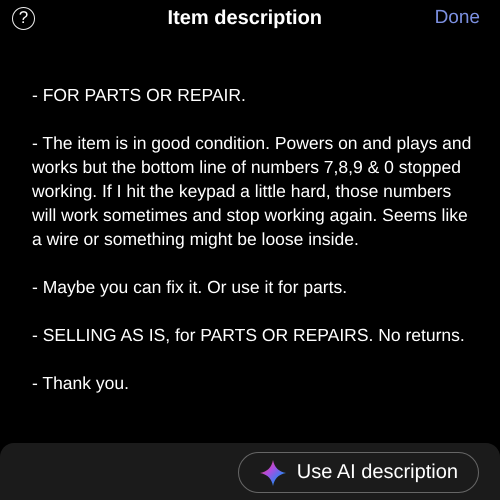  Describe the element at coordinates (81, 383) in the screenshot. I see `description-paragraph: - Thank you.` at that location.